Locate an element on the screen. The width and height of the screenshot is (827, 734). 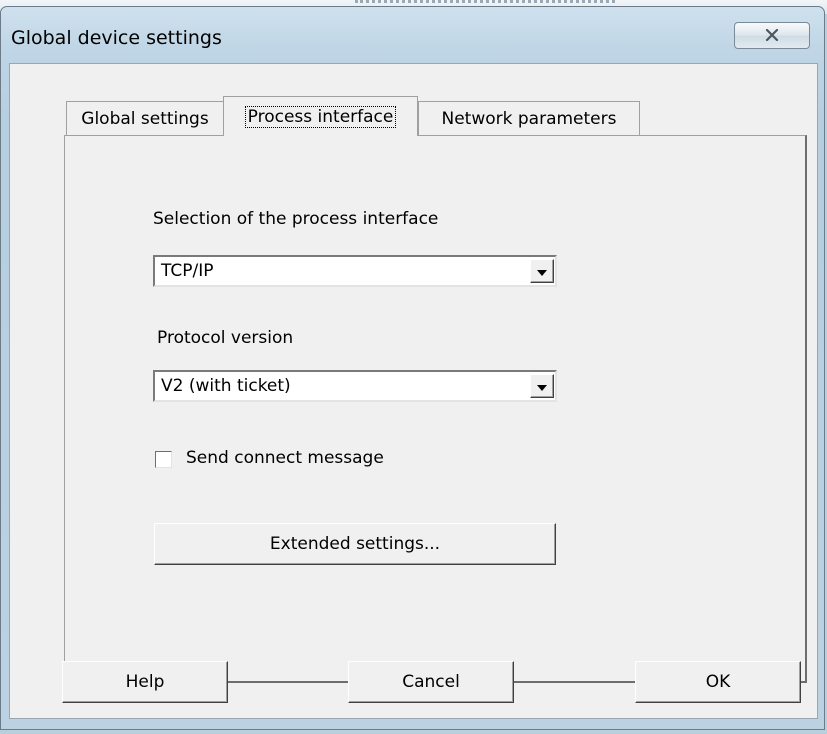
ok-button: OK is located at coordinates (718, 682).